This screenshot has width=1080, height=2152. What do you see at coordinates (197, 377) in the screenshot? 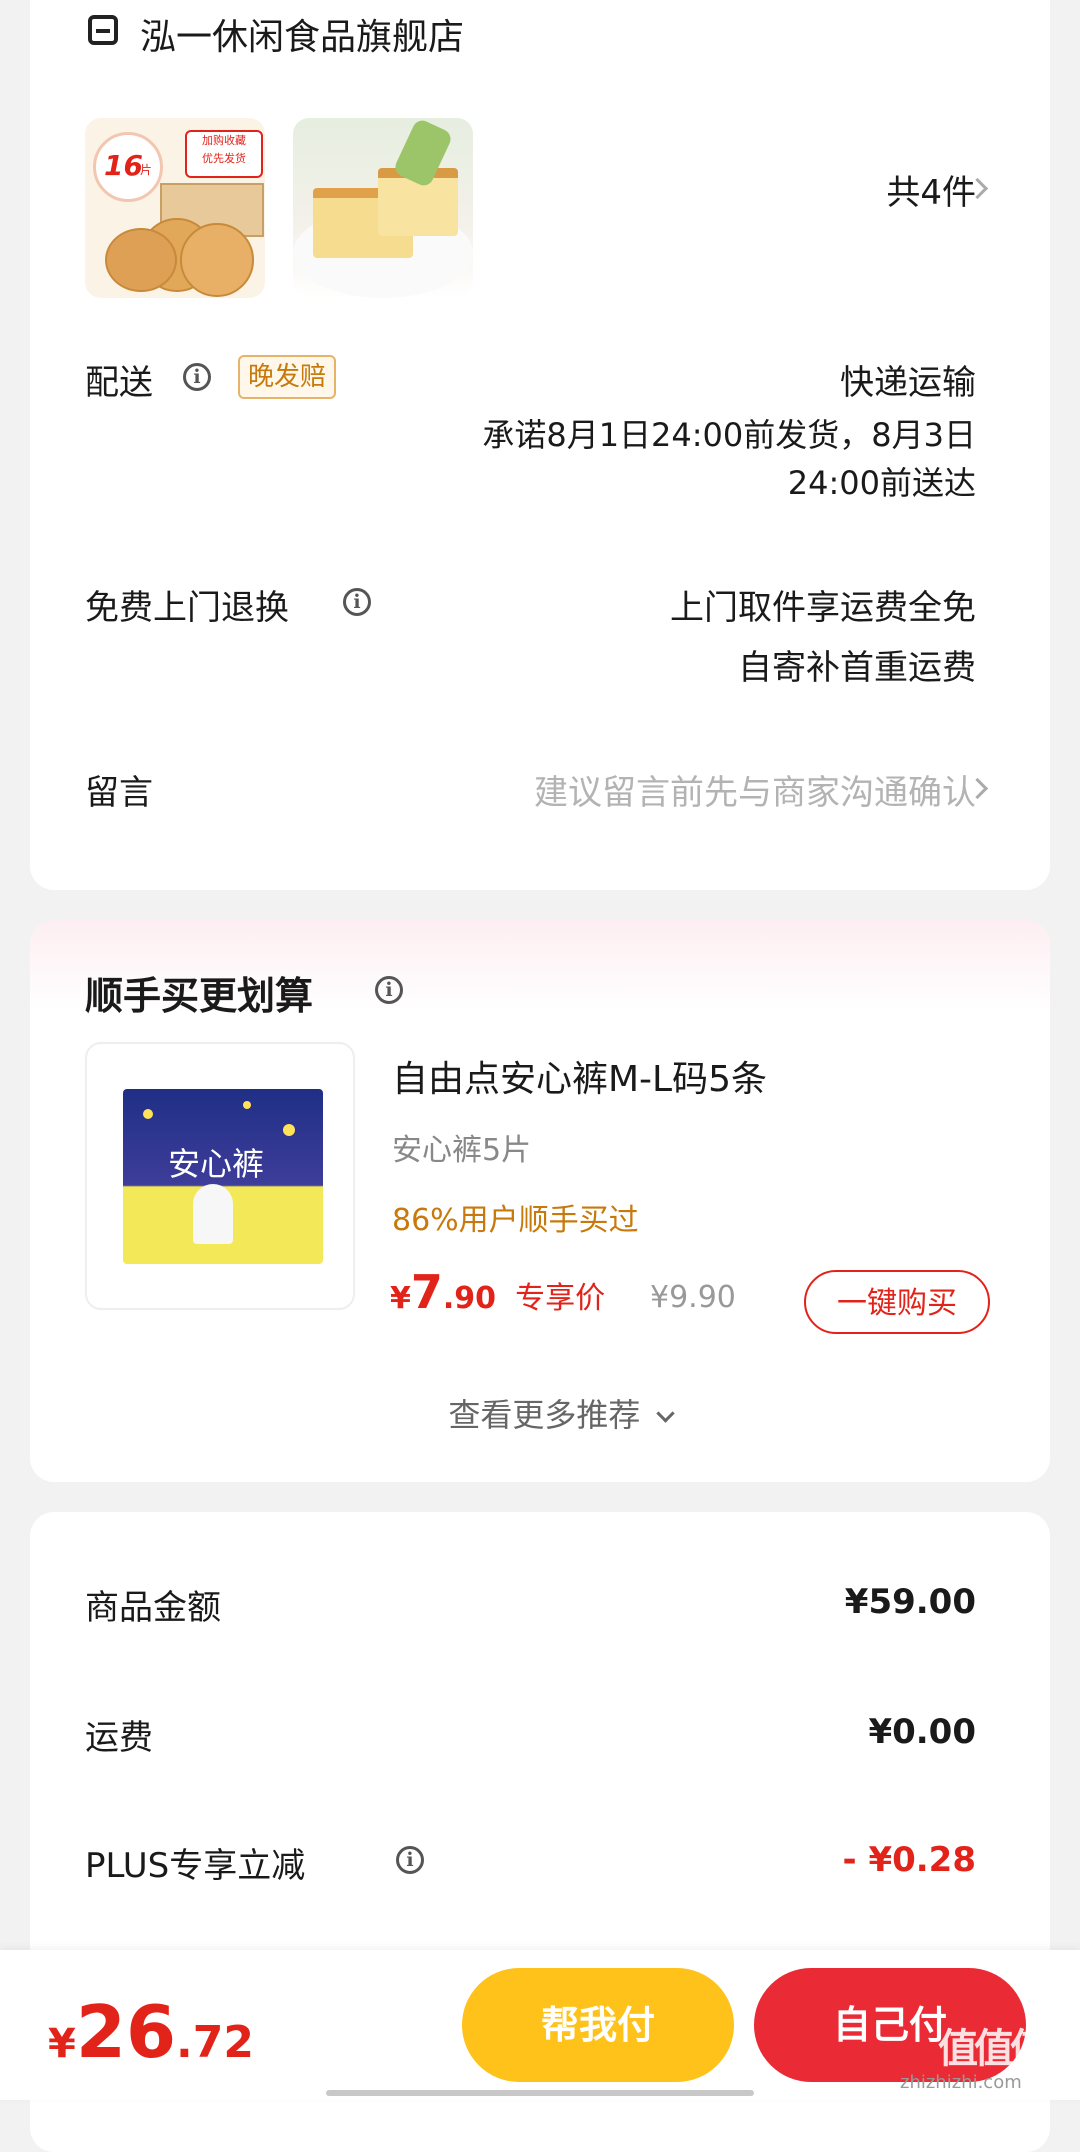
I see `delivery-info-icon: i` at bounding box center [197, 377].